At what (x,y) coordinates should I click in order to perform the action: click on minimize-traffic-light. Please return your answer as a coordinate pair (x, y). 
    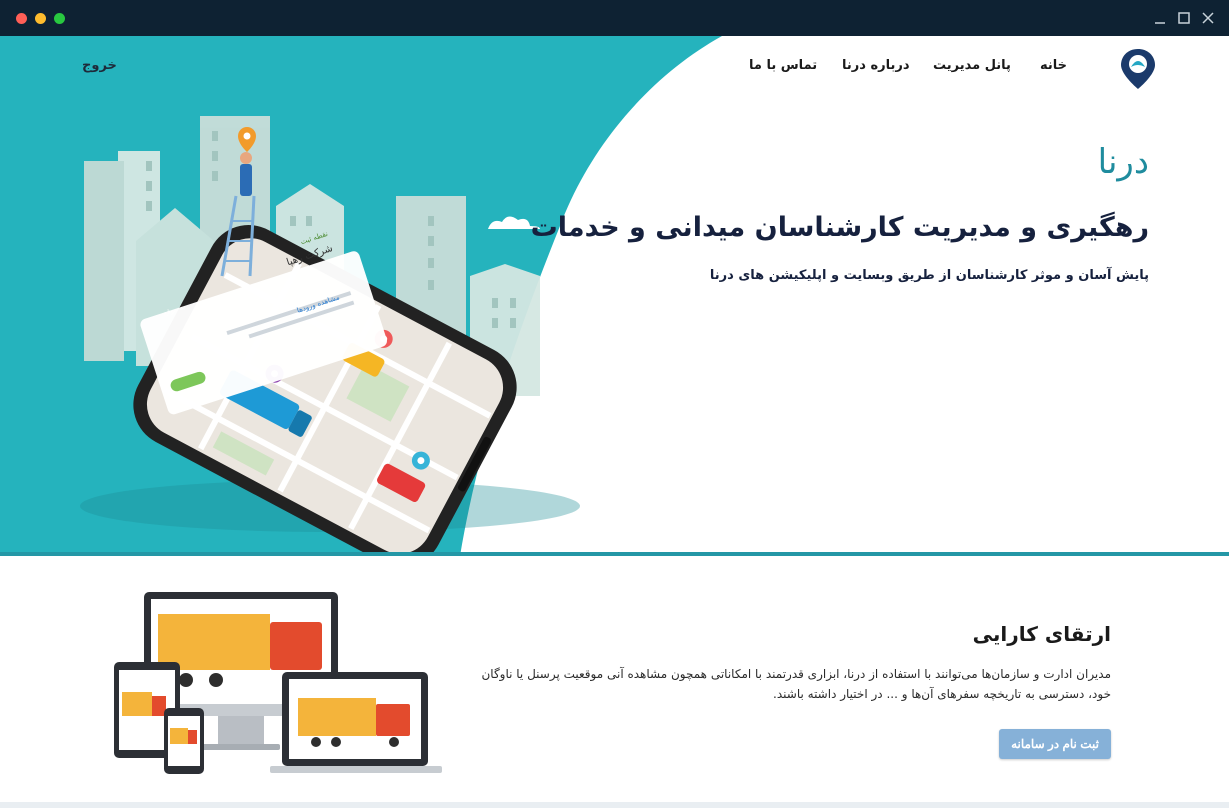
    Looking at the image, I should click on (40, 18).